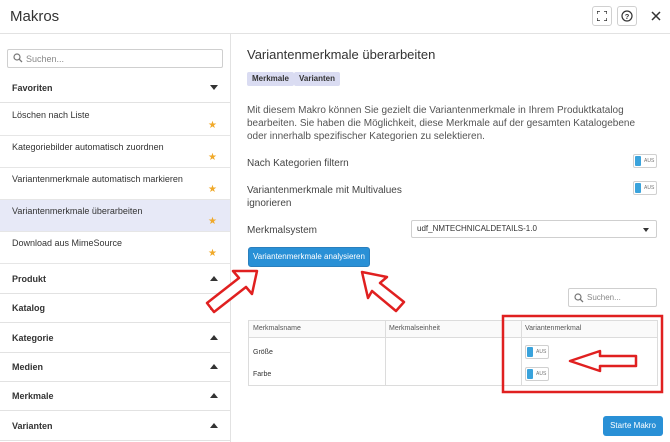 Image resolution: width=670 pixels, height=442 pixels. What do you see at coordinates (282, 230) in the screenshot?
I see `merkmalsystem-label: Merkmalsystem` at bounding box center [282, 230].